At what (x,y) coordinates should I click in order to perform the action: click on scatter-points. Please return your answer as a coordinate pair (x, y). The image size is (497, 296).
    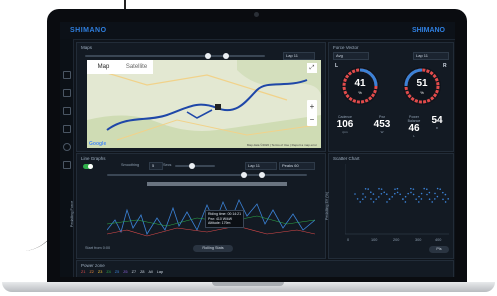
    Looking at the image, I should click on (401, 195).